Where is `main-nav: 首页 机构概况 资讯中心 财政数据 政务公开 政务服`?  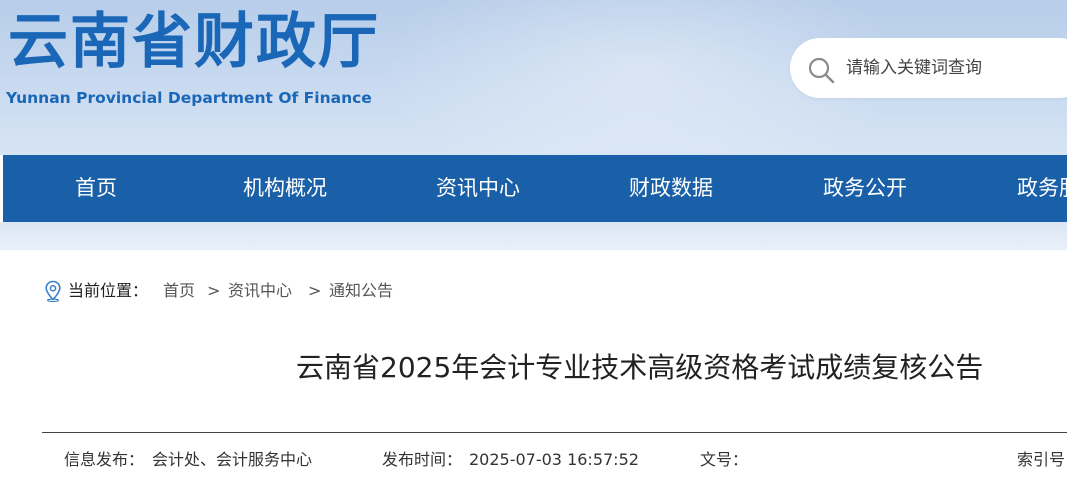
main-nav: 首页 机构概况 资讯中心 财政数据 政务公开 政务服 is located at coordinates (533, 188).